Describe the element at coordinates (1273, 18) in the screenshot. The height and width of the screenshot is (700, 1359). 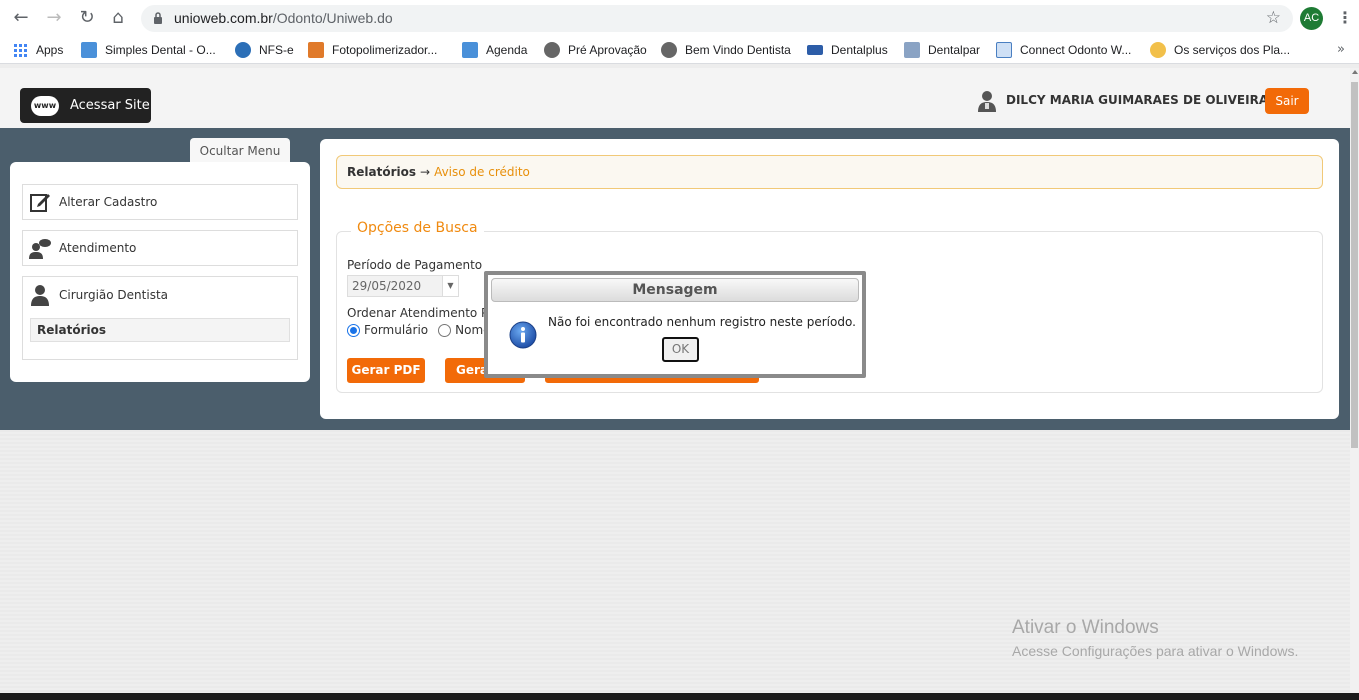
I see `bookmark-star-icon: ☆` at that location.